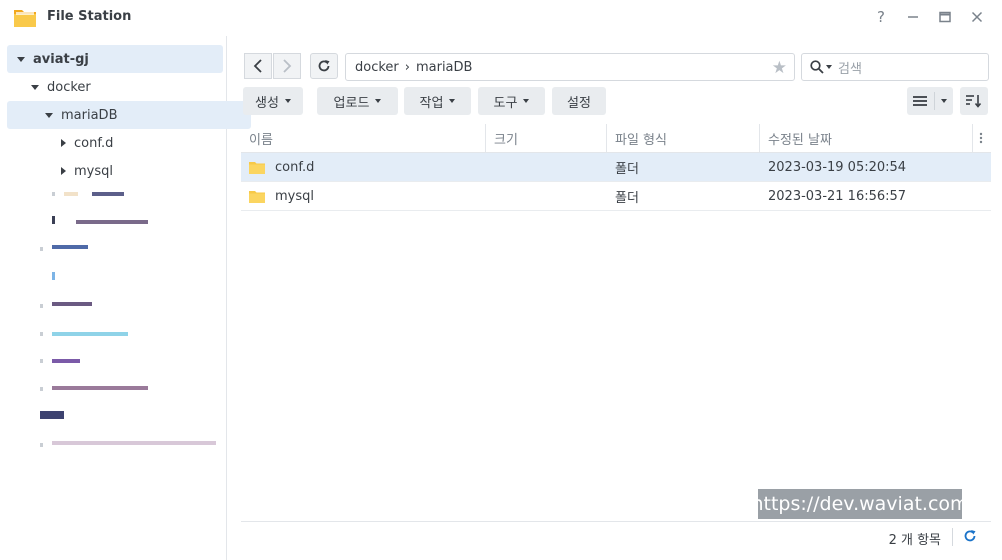  Describe the element at coordinates (829, 67) in the screenshot. I see `search-options-icon` at that location.